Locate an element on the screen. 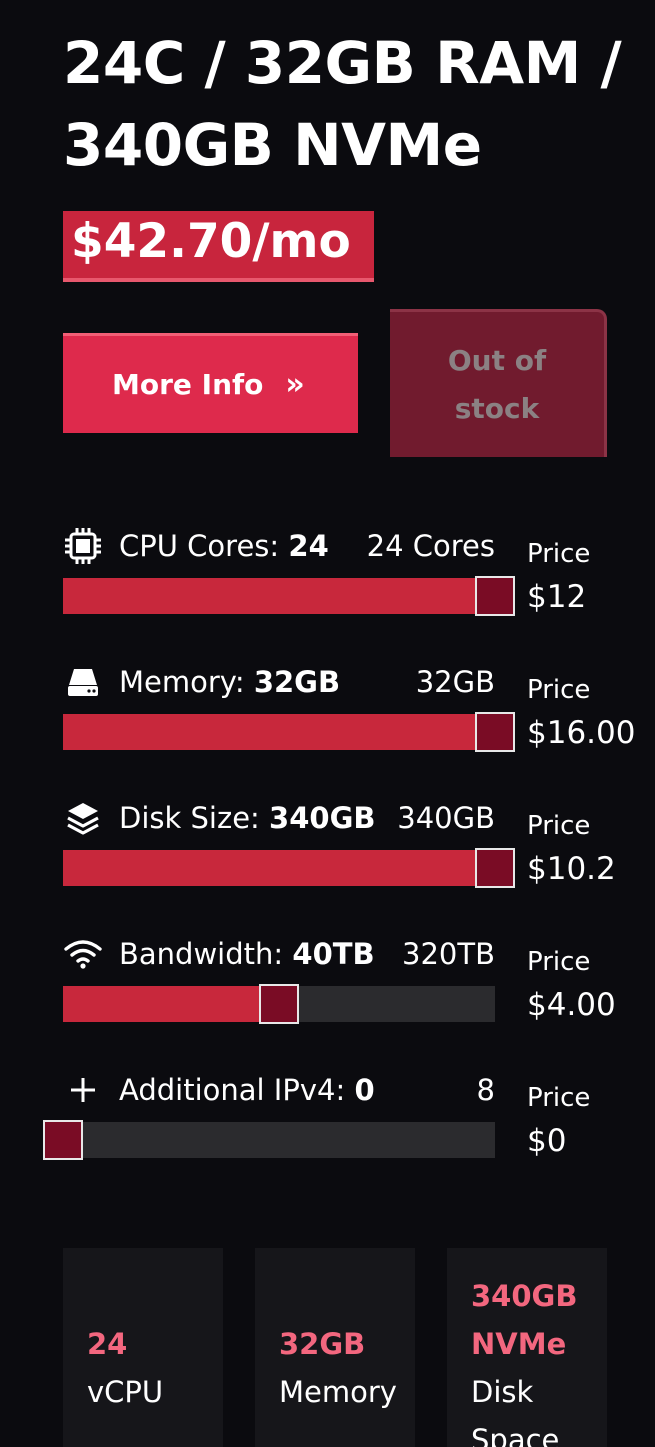 This screenshot has width=655, height=1447. slider-label: Disk Size: 340GB is located at coordinates (247, 818).